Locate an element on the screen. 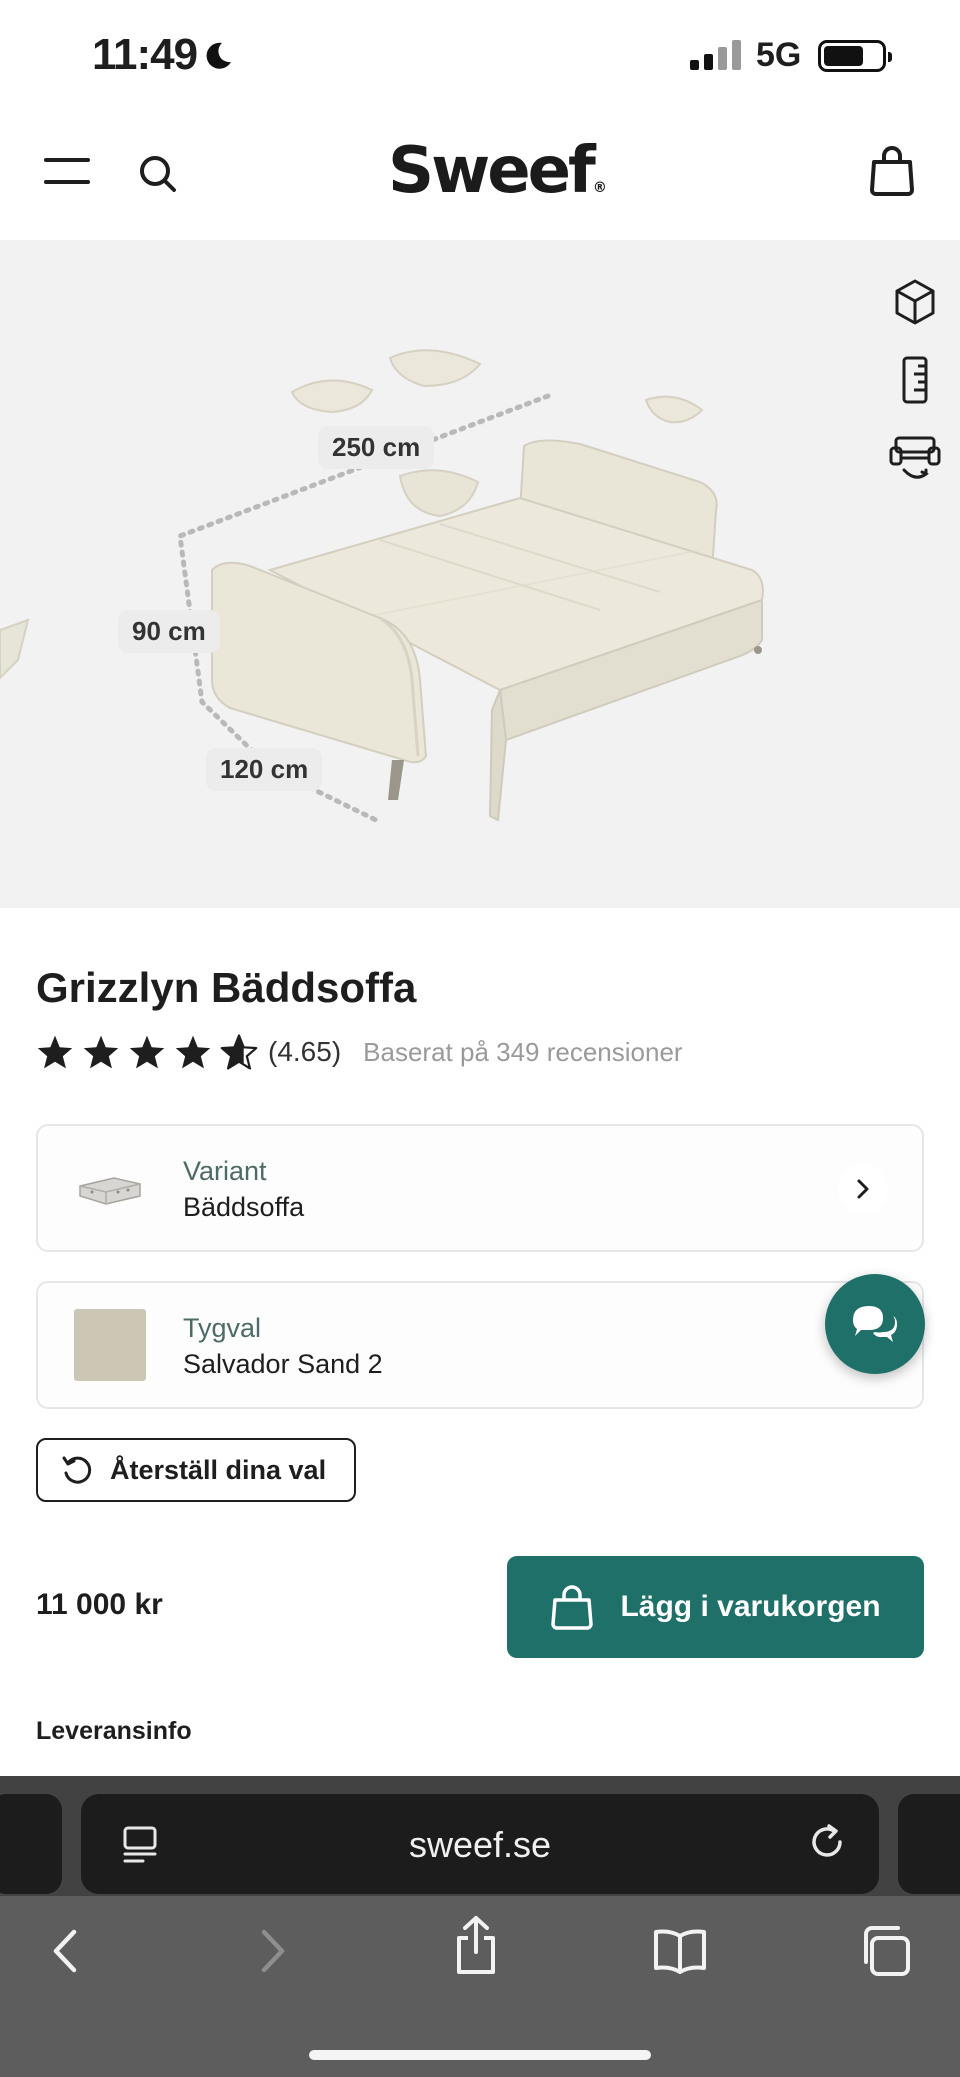  site-logo: Sweef® is located at coordinates (497, 171).